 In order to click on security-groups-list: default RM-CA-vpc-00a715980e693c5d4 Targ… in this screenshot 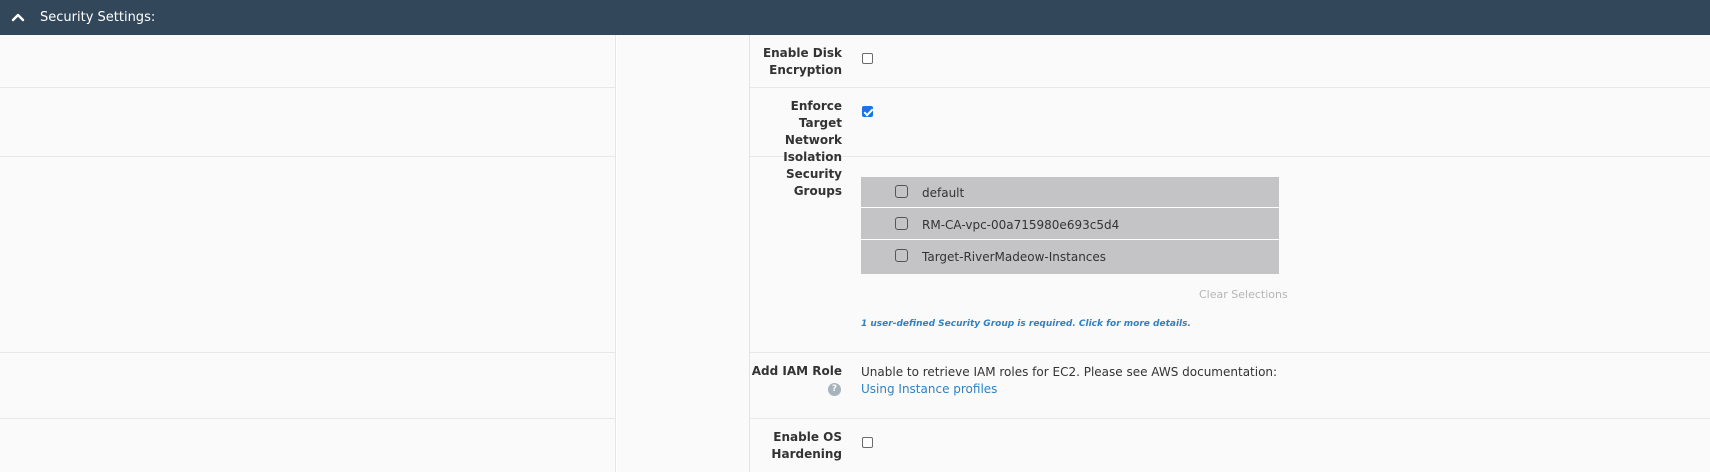, I will do `click(1070, 225)`.